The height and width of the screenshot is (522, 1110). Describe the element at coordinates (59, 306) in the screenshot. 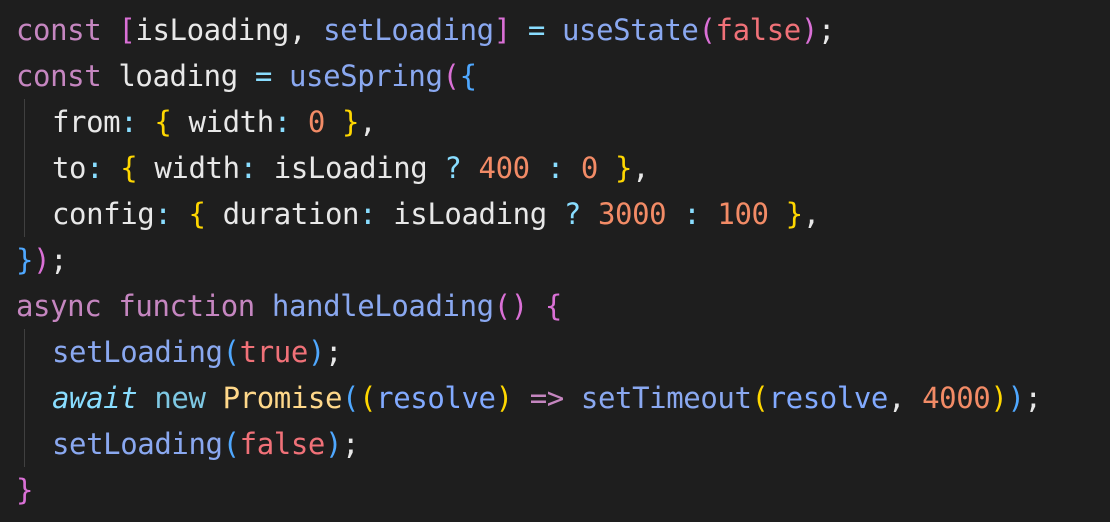

I see `code-token: async` at that location.